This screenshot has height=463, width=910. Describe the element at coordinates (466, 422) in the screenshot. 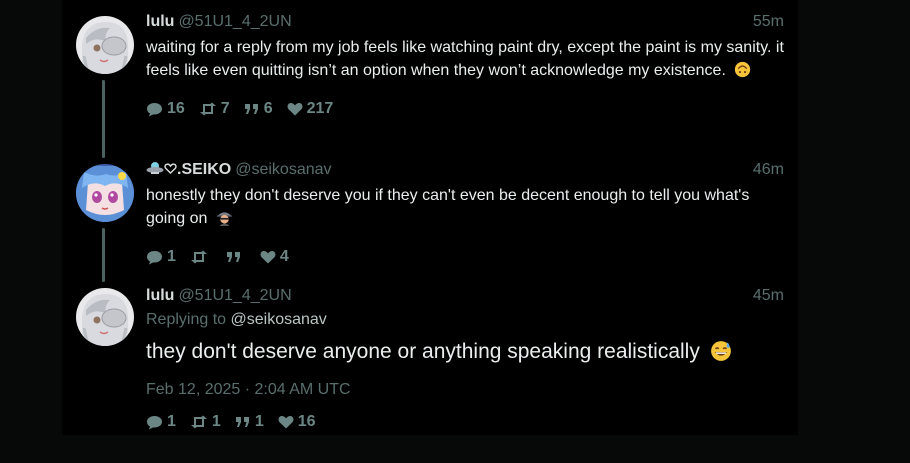

I see `post-actions: 1 1 1 16` at that location.